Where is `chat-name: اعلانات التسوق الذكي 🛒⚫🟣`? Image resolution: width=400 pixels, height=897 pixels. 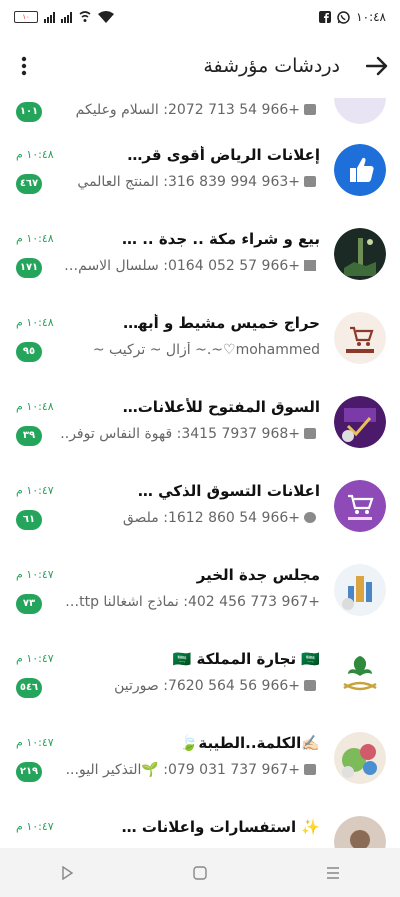 chat-name: اعلانات التسوق الذكي 🛒⚫🟣 is located at coordinates (220, 491).